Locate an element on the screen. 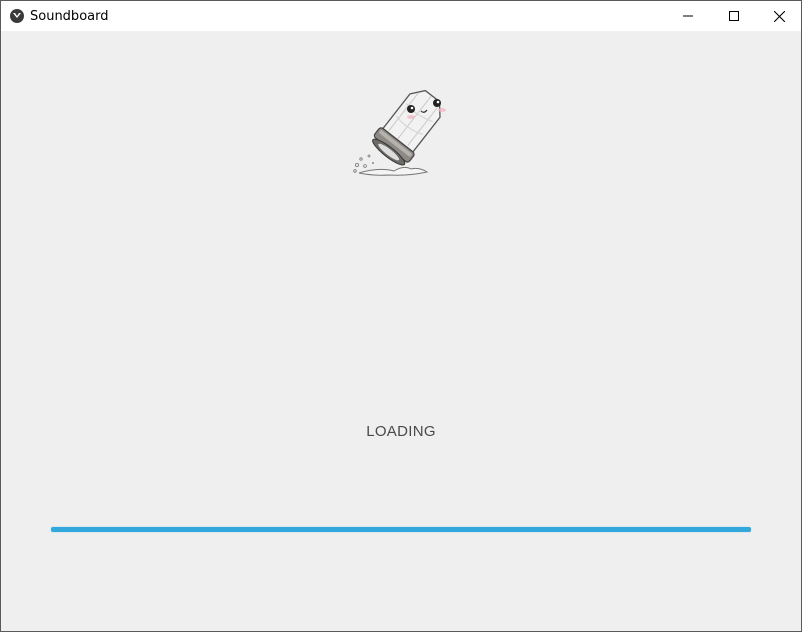 The height and width of the screenshot is (632, 802). window-title: Soundboard is located at coordinates (69, 16).